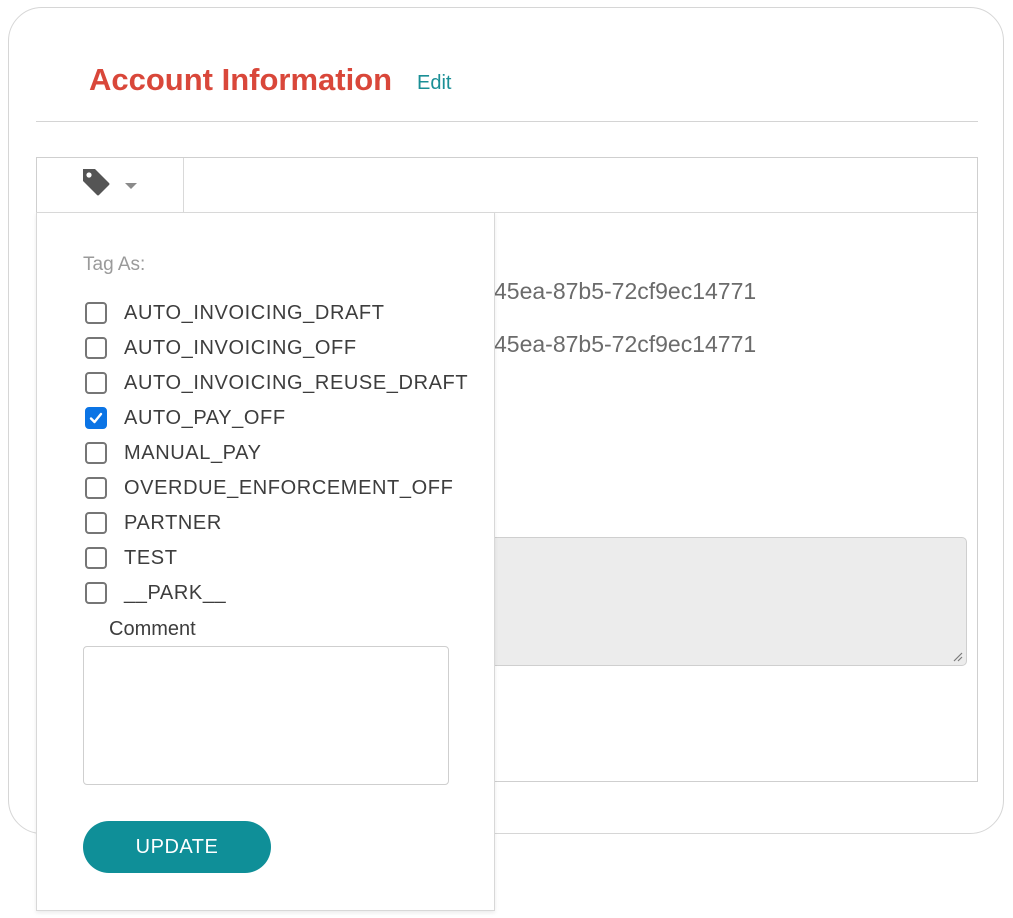 This screenshot has height=918, width=1013. Describe the element at coordinates (254, 312) in the screenshot. I see `tag-option-label: AUTO_INVOICING_DRAFT` at that location.